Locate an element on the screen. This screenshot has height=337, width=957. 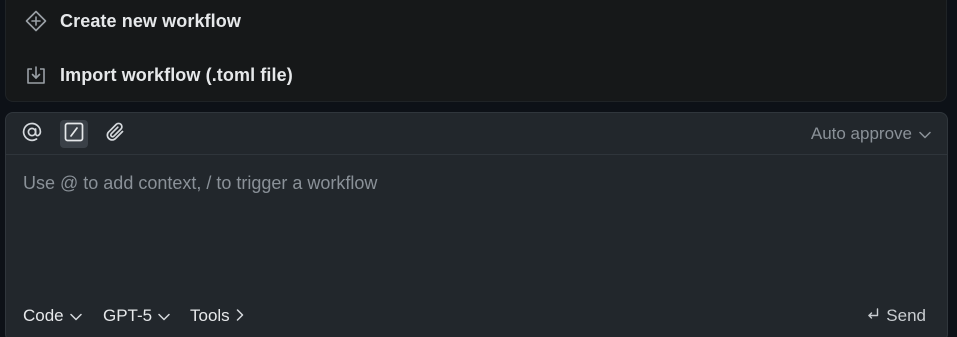
slash-command-icon is located at coordinates (74, 134).